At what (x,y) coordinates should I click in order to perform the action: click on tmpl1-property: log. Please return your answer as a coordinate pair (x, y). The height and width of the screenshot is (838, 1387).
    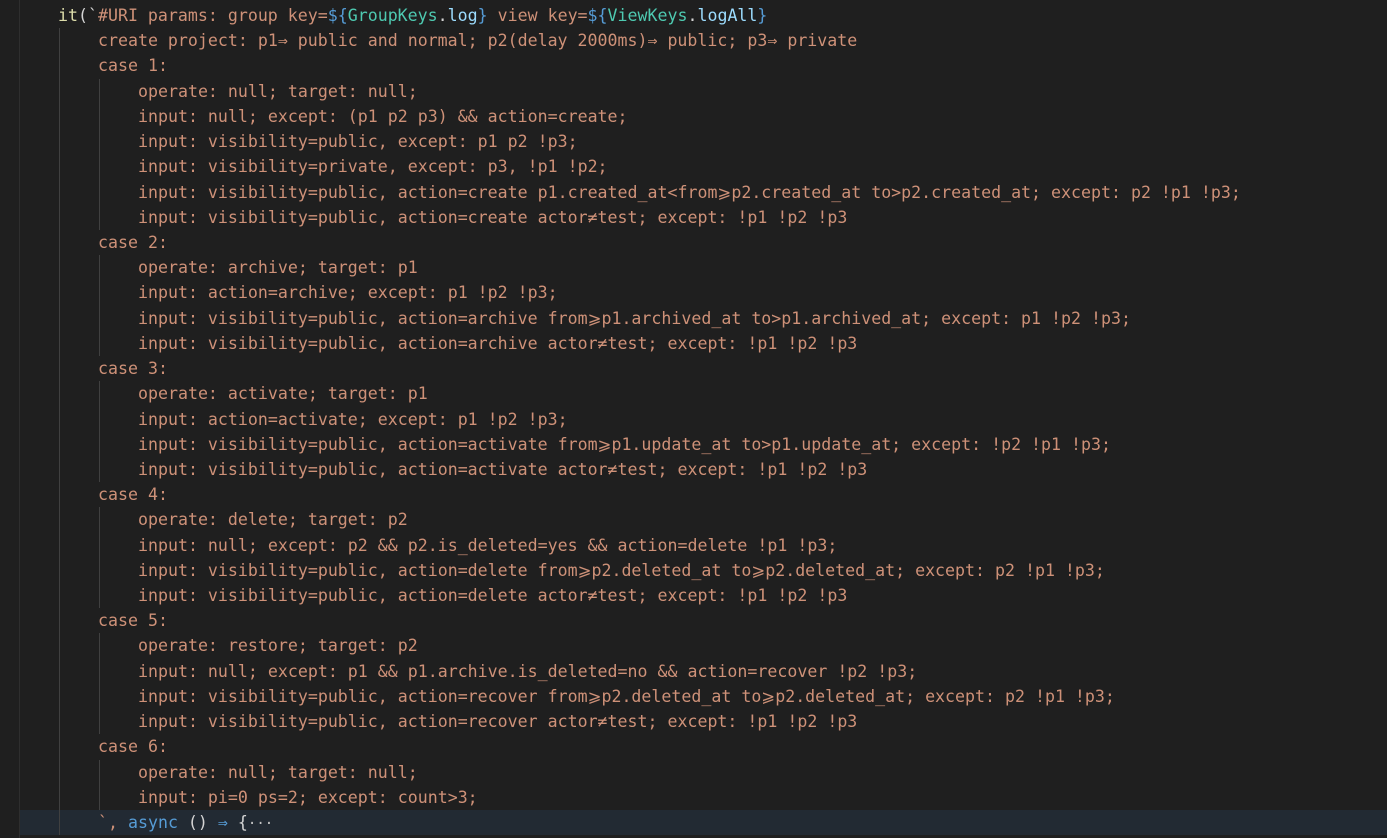
    Looking at the image, I should click on (462, 15).